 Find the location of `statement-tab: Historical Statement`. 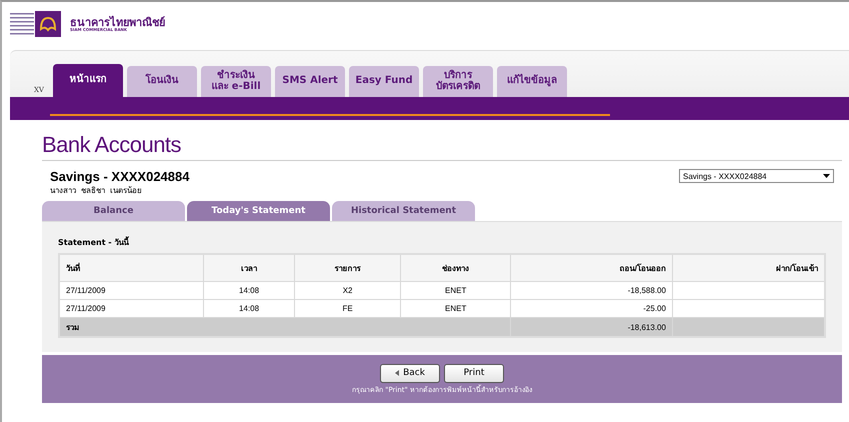

statement-tab: Historical Statement is located at coordinates (403, 211).